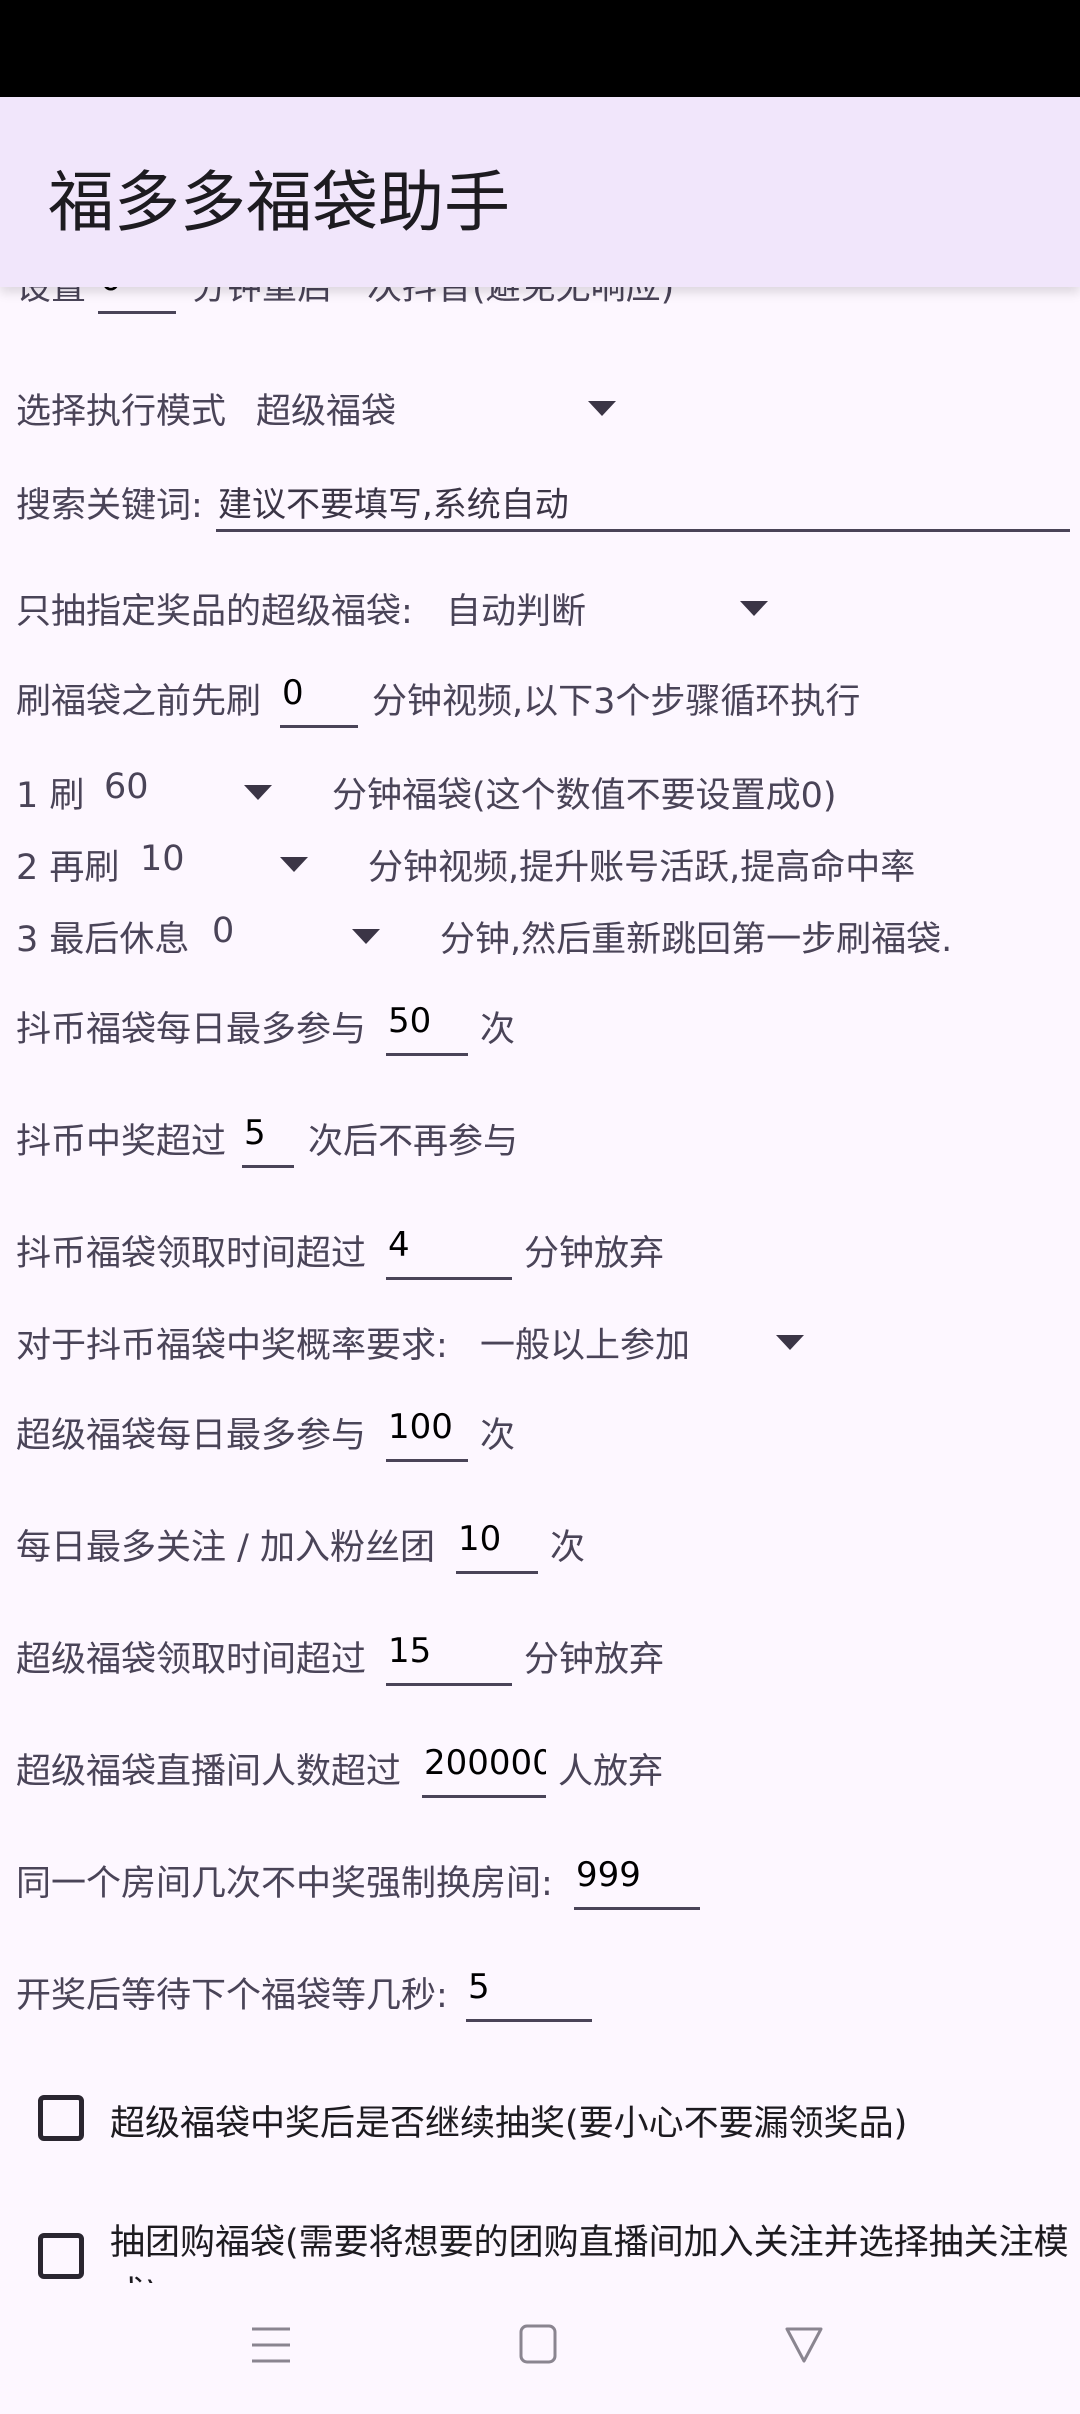  What do you see at coordinates (51, 297) in the screenshot?
I see `restart-prefix-label: 设置` at bounding box center [51, 297].